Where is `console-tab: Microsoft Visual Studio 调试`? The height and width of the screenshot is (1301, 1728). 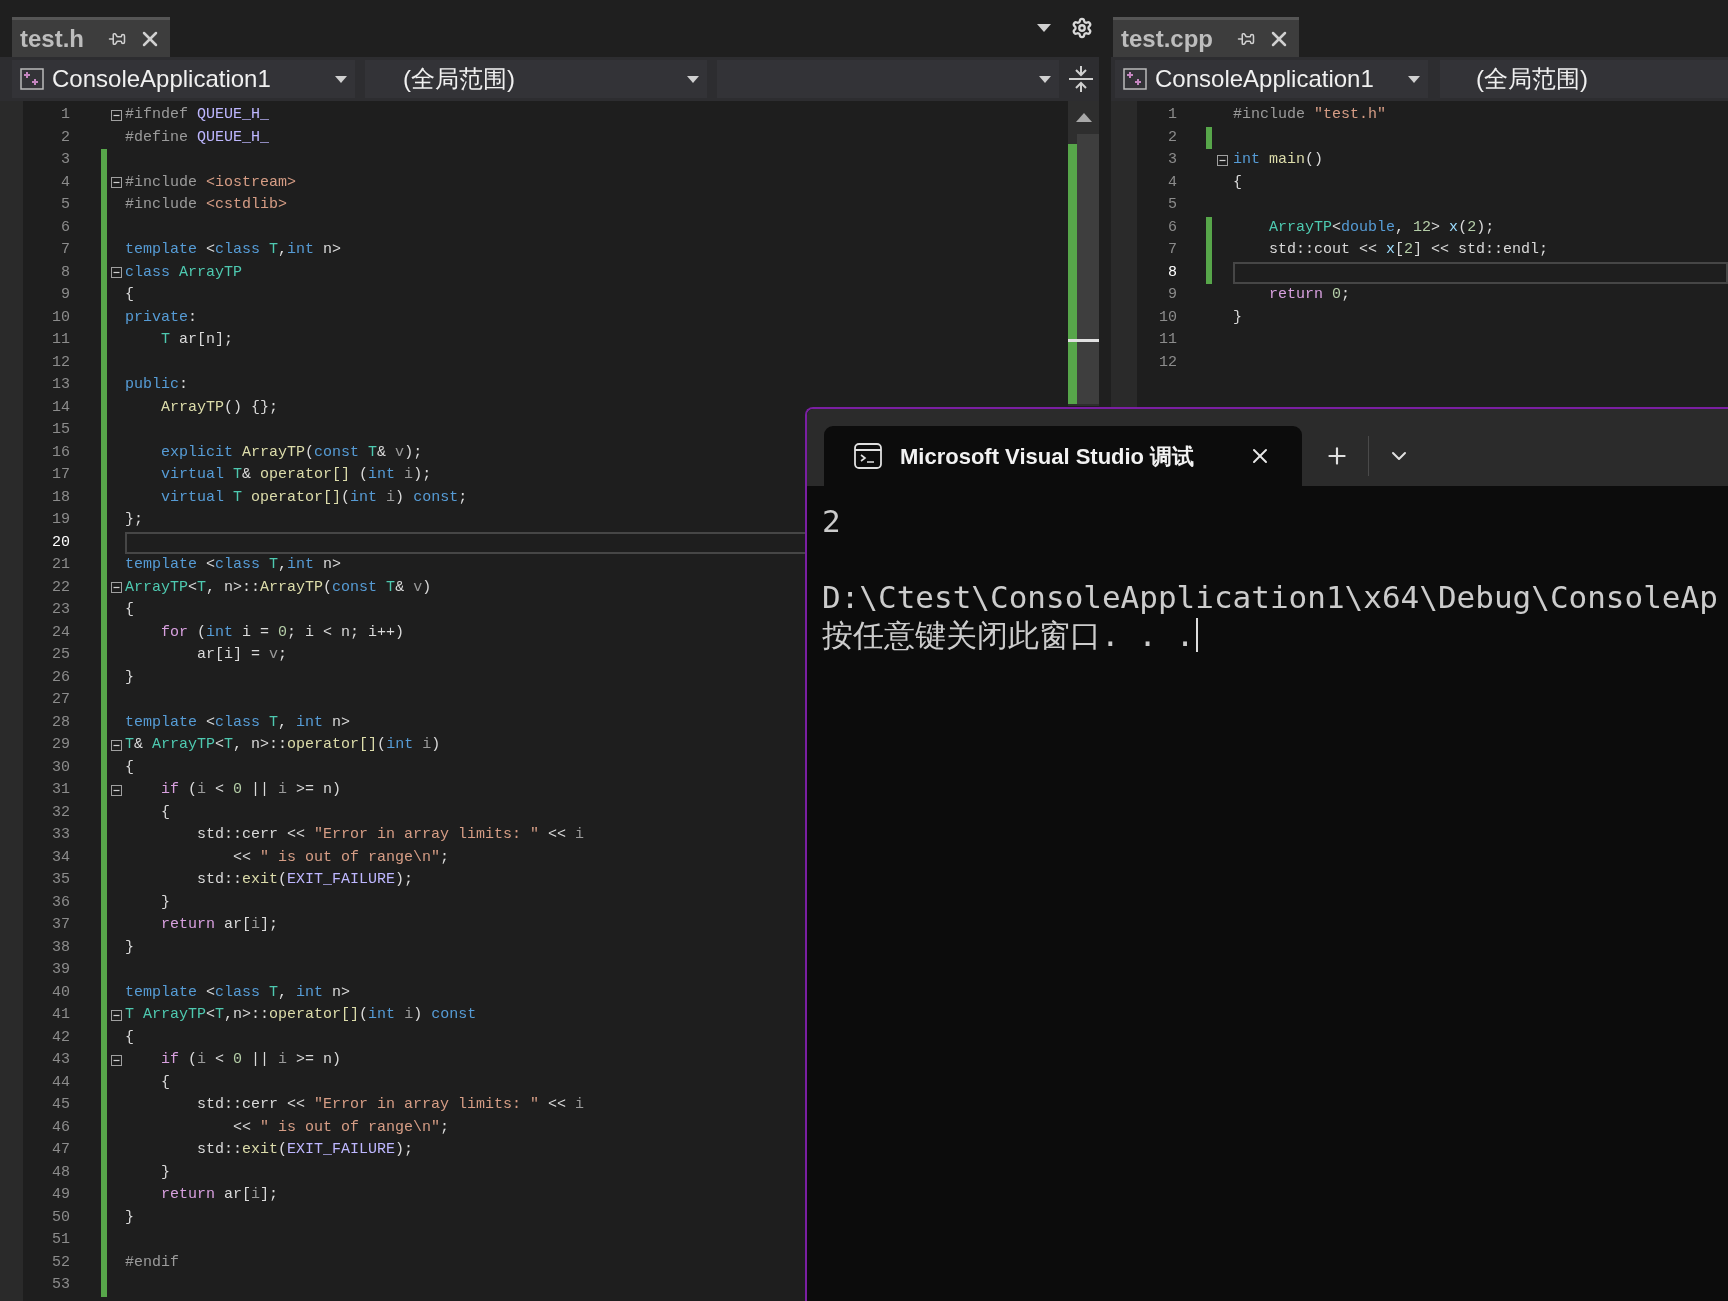 console-tab: Microsoft Visual Studio 调试 is located at coordinates (1063, 456).